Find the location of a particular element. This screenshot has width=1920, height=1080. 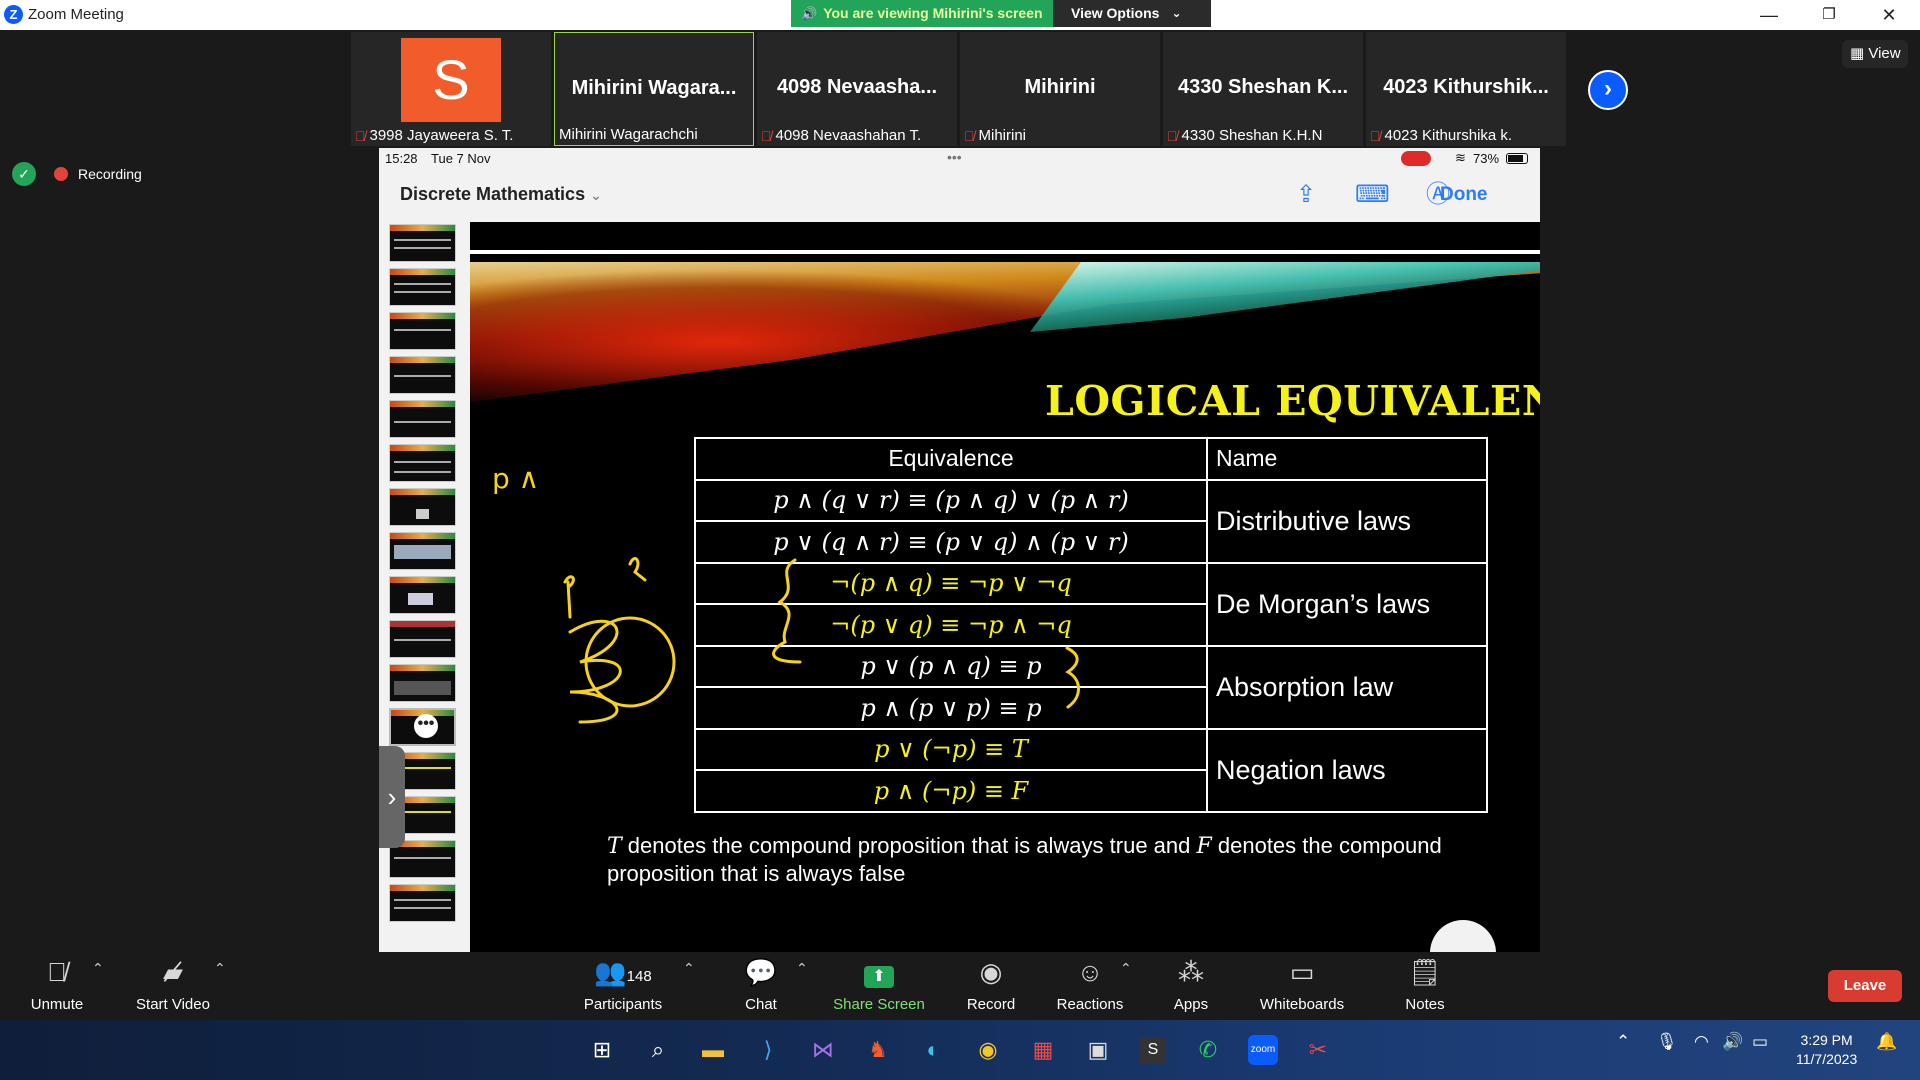

video-off-icon: ▰̸ is located at coordinates (173, 972).